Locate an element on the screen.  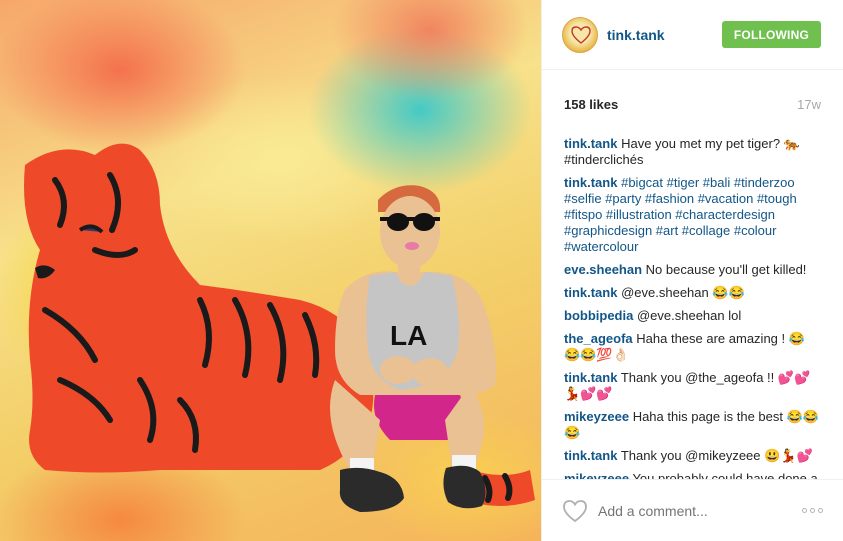
comment-text: Thank you @mikeyzeee 😃💃💕 is located at coordinates (716, 455).